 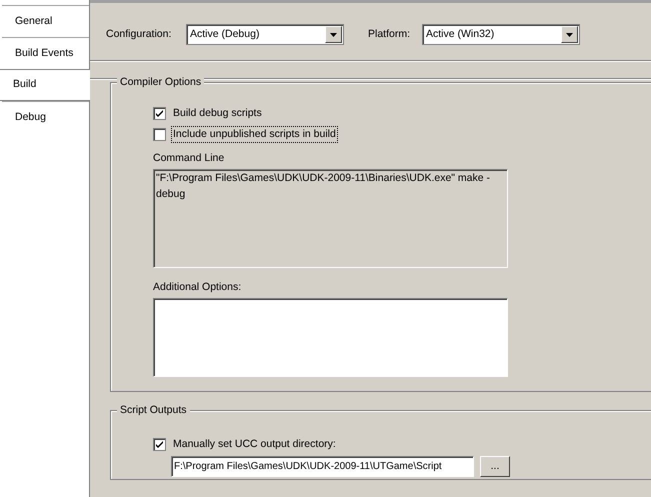 I want to click on command-line-field: "F:\Program Files\Games\UDK\UDK-2009-11\Binaries\UDK.exe" make -debug, so click(x=330, y=218).